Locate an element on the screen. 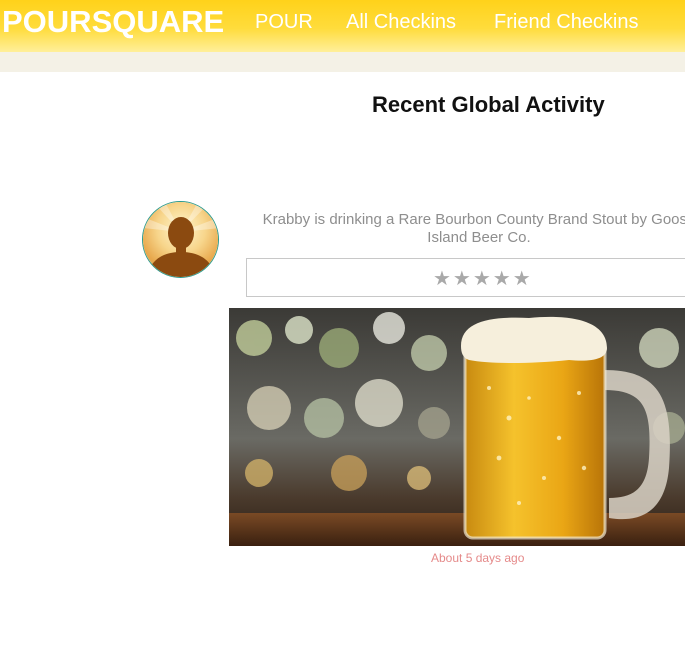 The width and height of the screenshot is (685, 666). brand-logo: POURSQUARE is located at coordinates (113, 22).